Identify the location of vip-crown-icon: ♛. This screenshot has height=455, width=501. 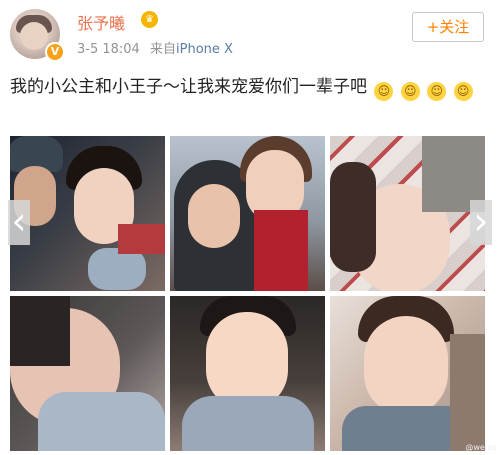
(149, 19).